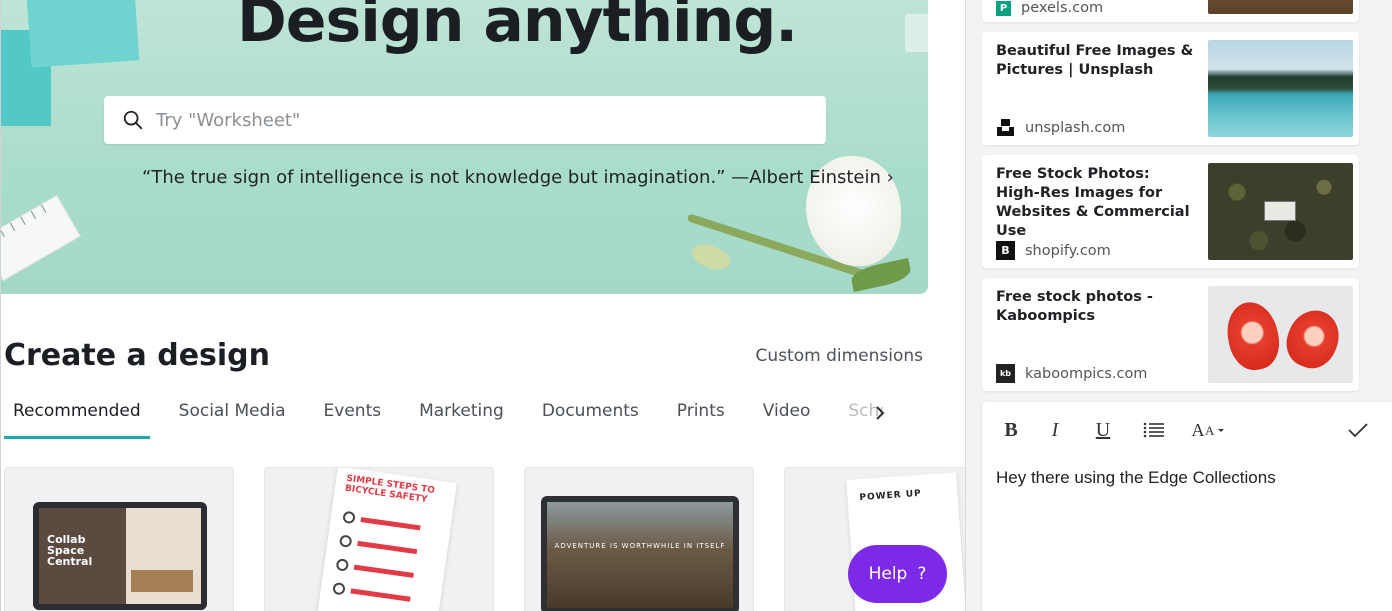 The height and width of the screenshot is (611, 1392). Describe the element at coordinates (1187, 429) in the screenshot. I see `note-toolbar: B I U A A` at that location.